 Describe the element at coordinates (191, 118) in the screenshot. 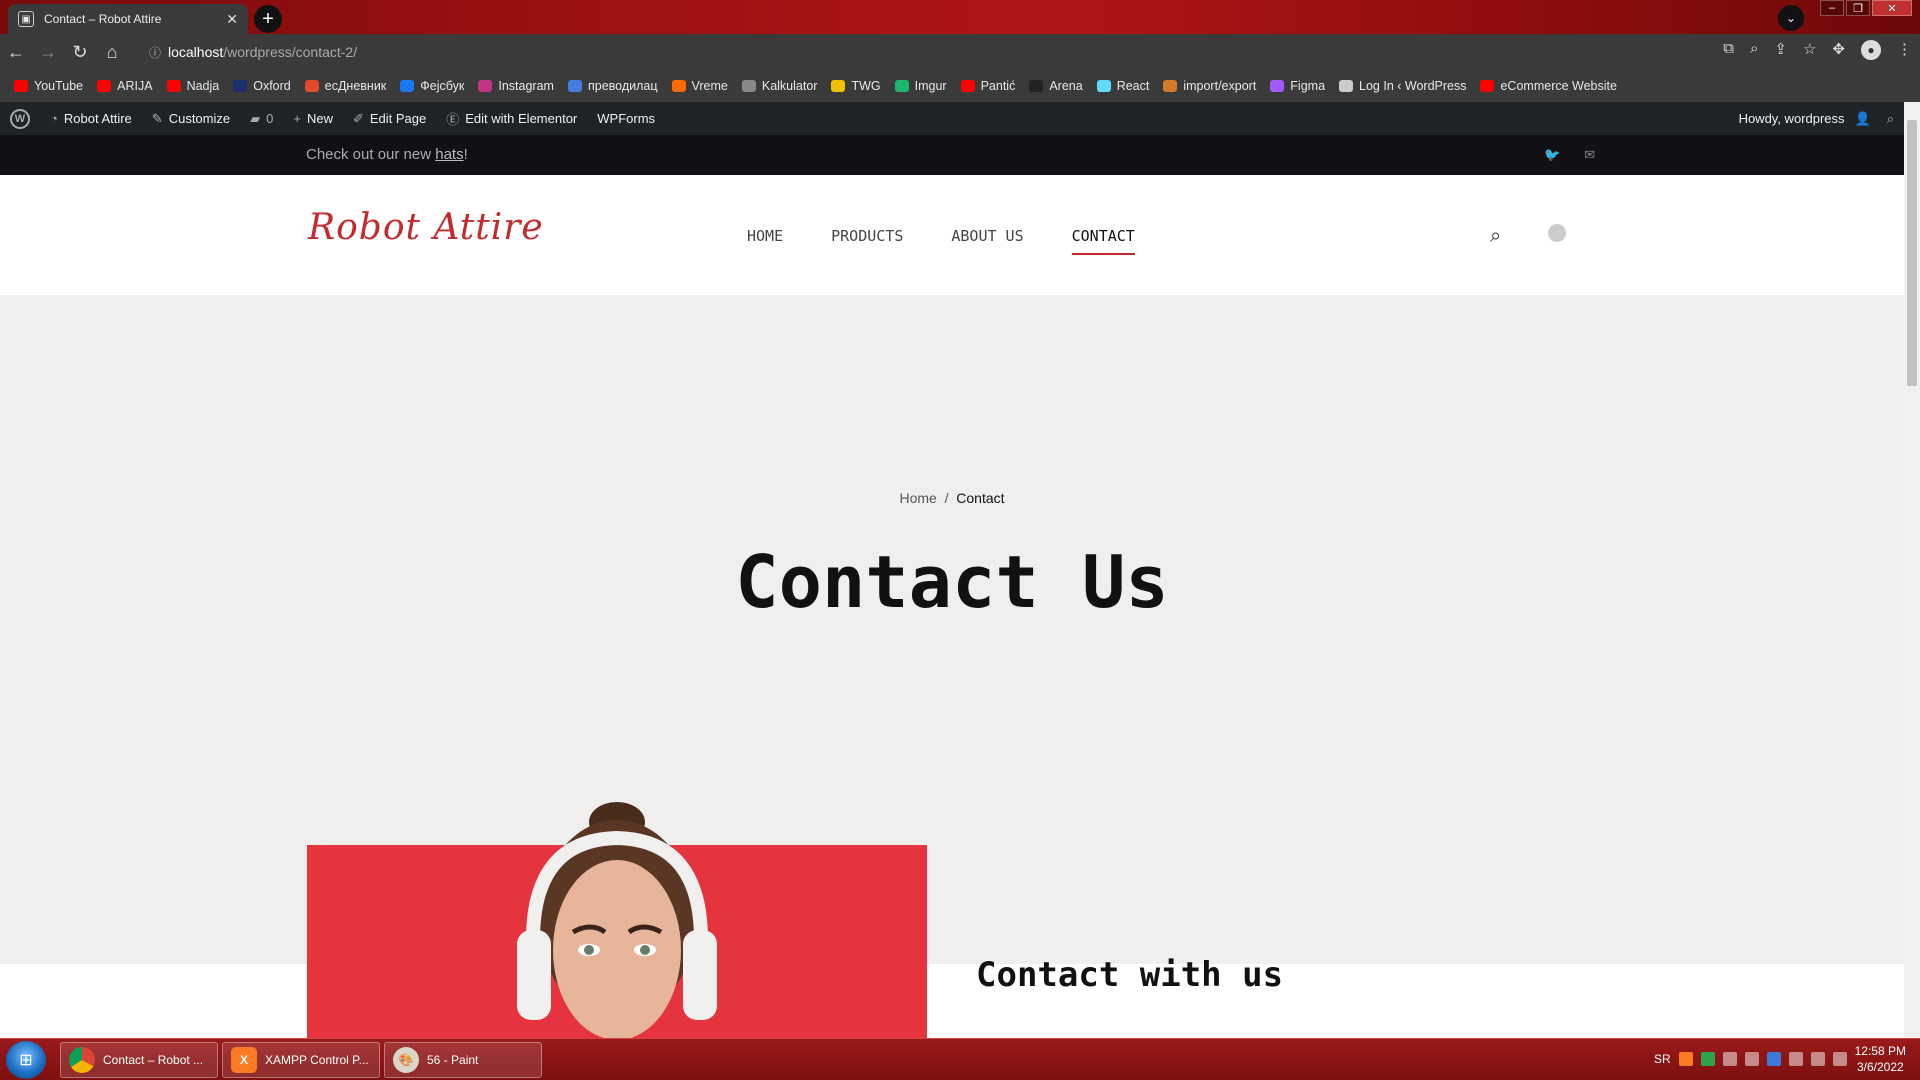

I see `wp-customize: ✎ Customize` at that location.